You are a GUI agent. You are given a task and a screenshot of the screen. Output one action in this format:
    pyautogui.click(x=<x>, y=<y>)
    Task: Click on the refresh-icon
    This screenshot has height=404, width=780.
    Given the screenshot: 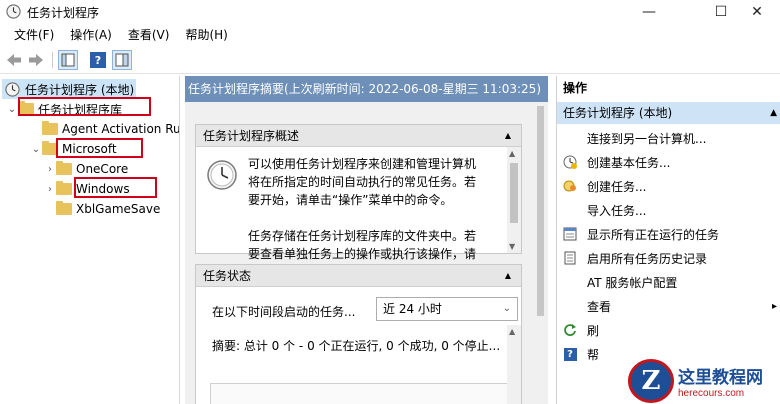 What is the action you would take?
    pyautogui.click(x=570, y=330)
    